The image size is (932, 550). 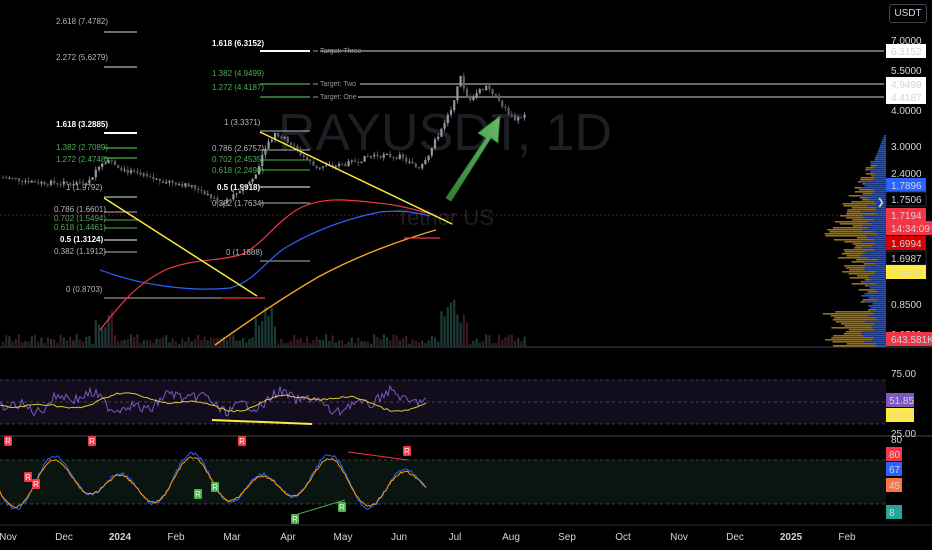 I want to click on target-two-label: Target: Two, so click(x=338, y=84).